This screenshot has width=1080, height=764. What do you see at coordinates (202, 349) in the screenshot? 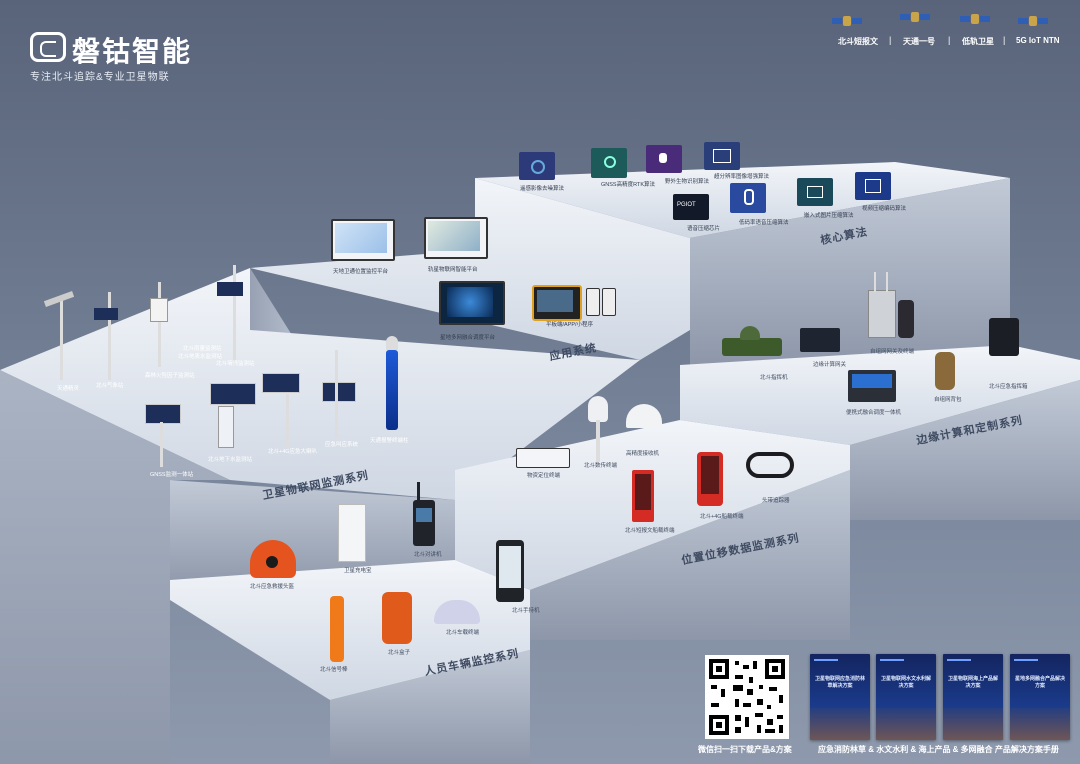
I see `iot-item-label: 北斗雨量监测站` at bounding box center [202, 349].